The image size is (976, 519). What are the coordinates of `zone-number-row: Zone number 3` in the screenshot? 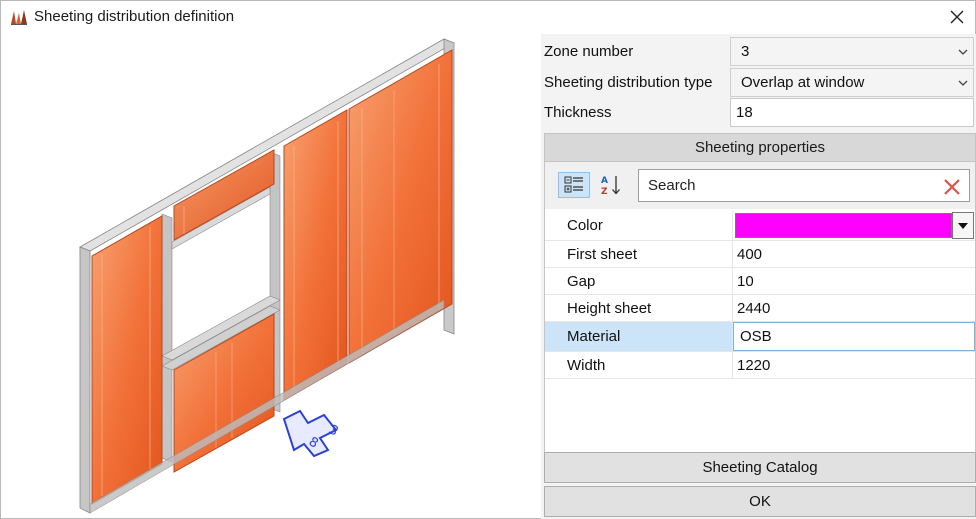 It's located at (758, 51).